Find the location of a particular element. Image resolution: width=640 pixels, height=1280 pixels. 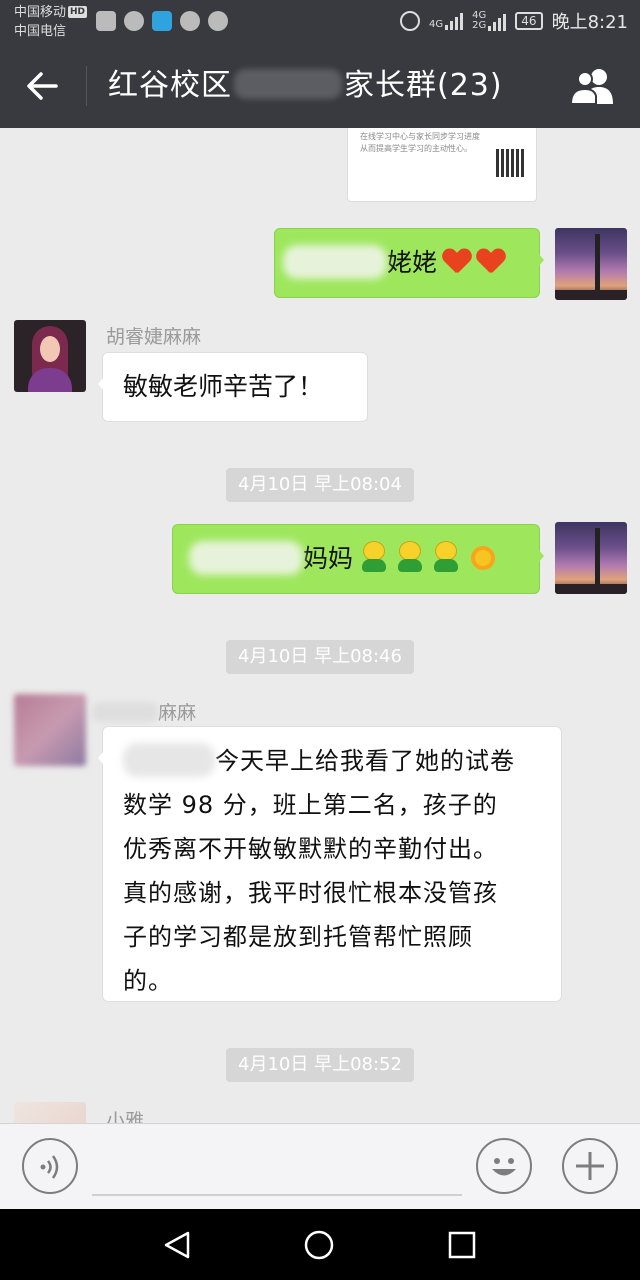

hd-badge: HD is located at coordinates (78, 12).